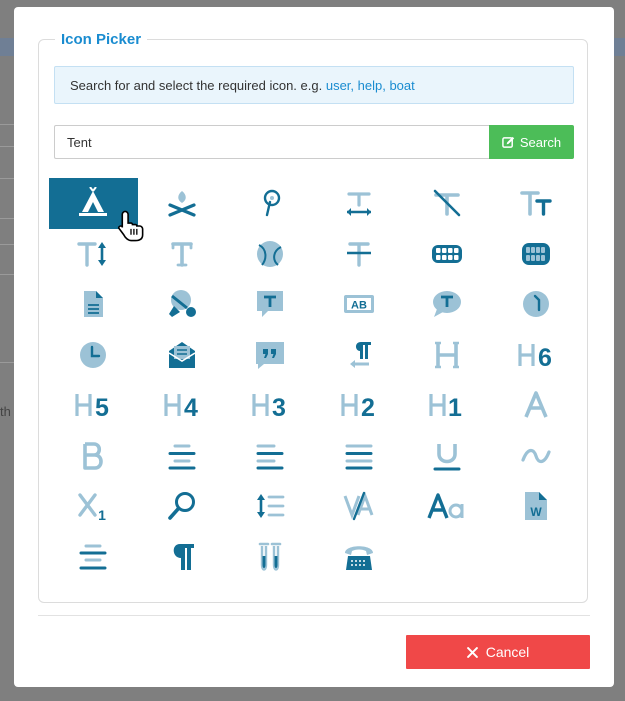 This screenshot has height=701, width=625. I want to click on line-height-icon, so click(271, 506).